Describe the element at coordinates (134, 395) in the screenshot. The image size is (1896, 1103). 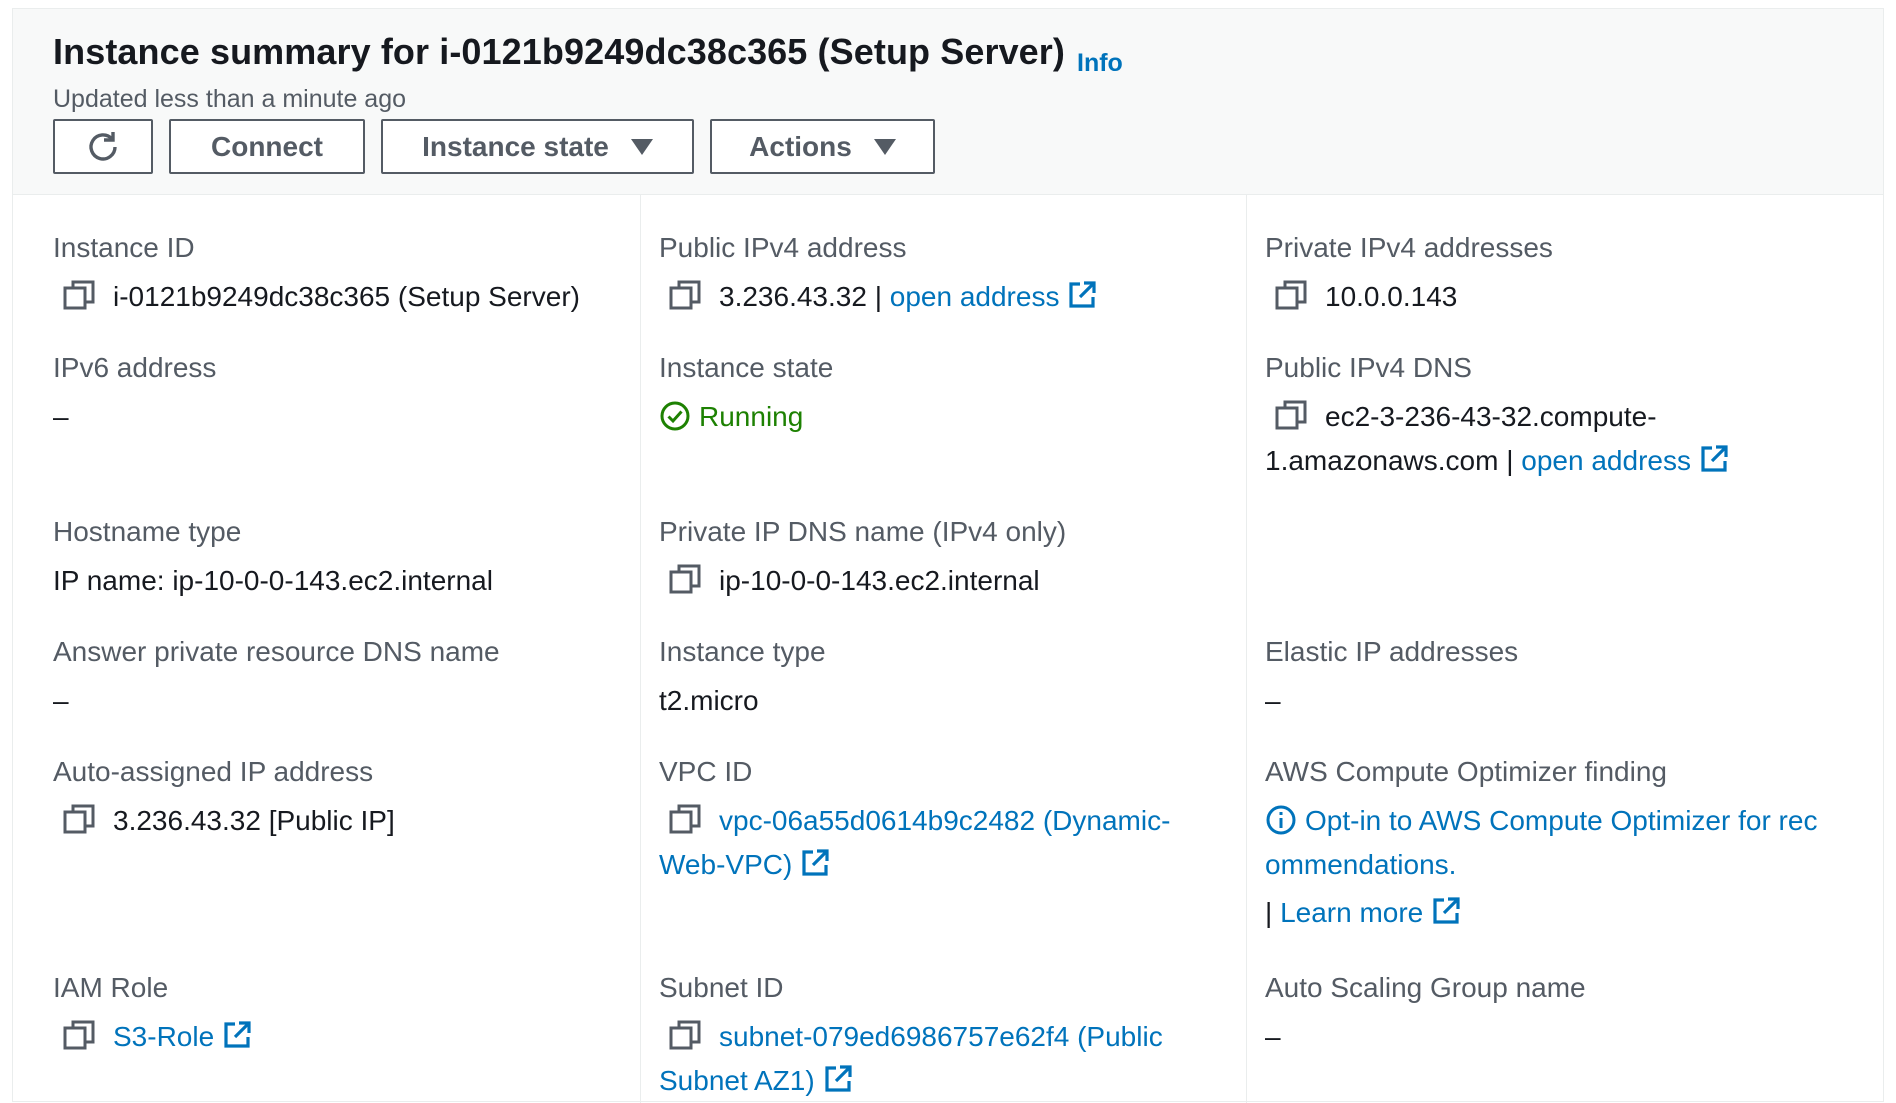
I see `ipv6-field: IPv6 address –` at that location.